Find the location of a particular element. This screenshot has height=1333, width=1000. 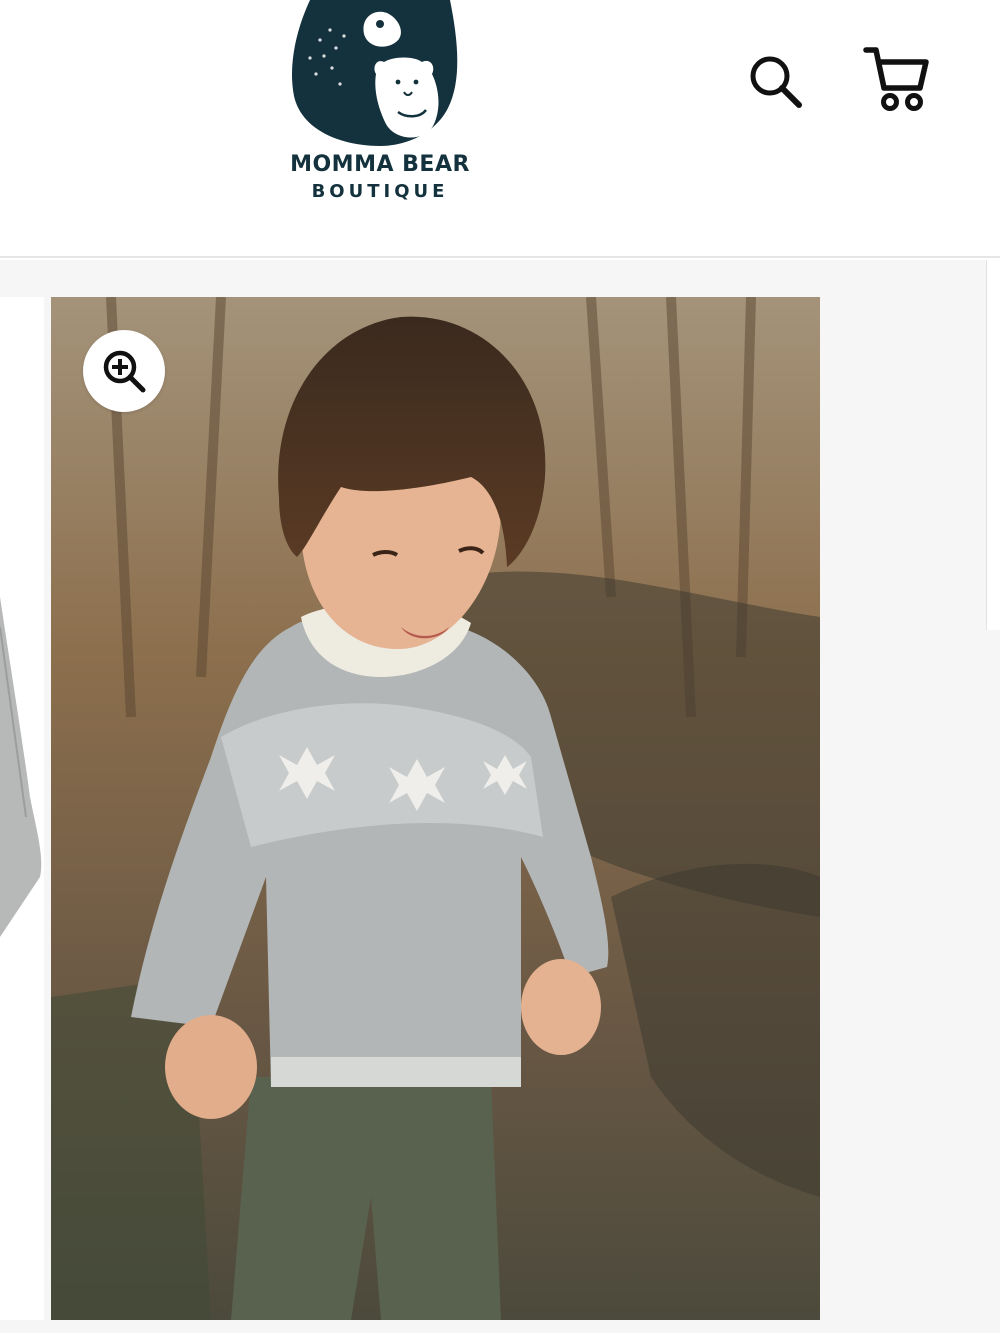

zoom-image-button is located at coordinates (124, 371).